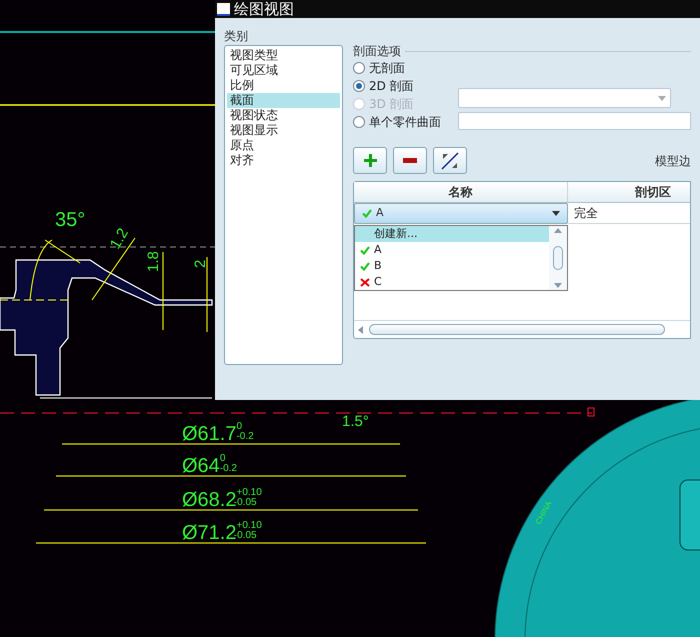 The height and width of the screenshot is (637, 700). I want to click on horizontal-scrollbar, so click(522, 329).